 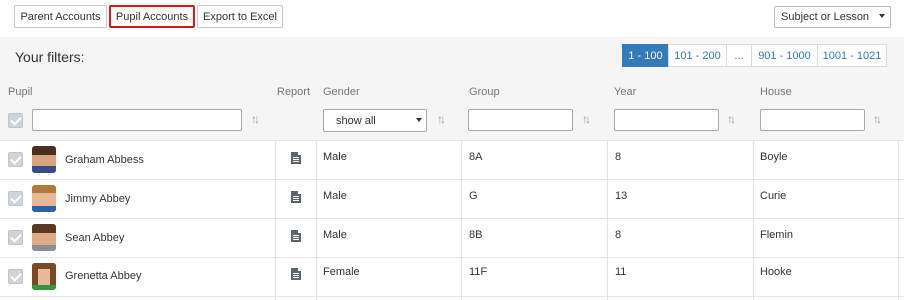 What do you see at coordinates (484, 92) in the screenshot?
I see `column-header-group: Group` at bounding box center [484, 92].